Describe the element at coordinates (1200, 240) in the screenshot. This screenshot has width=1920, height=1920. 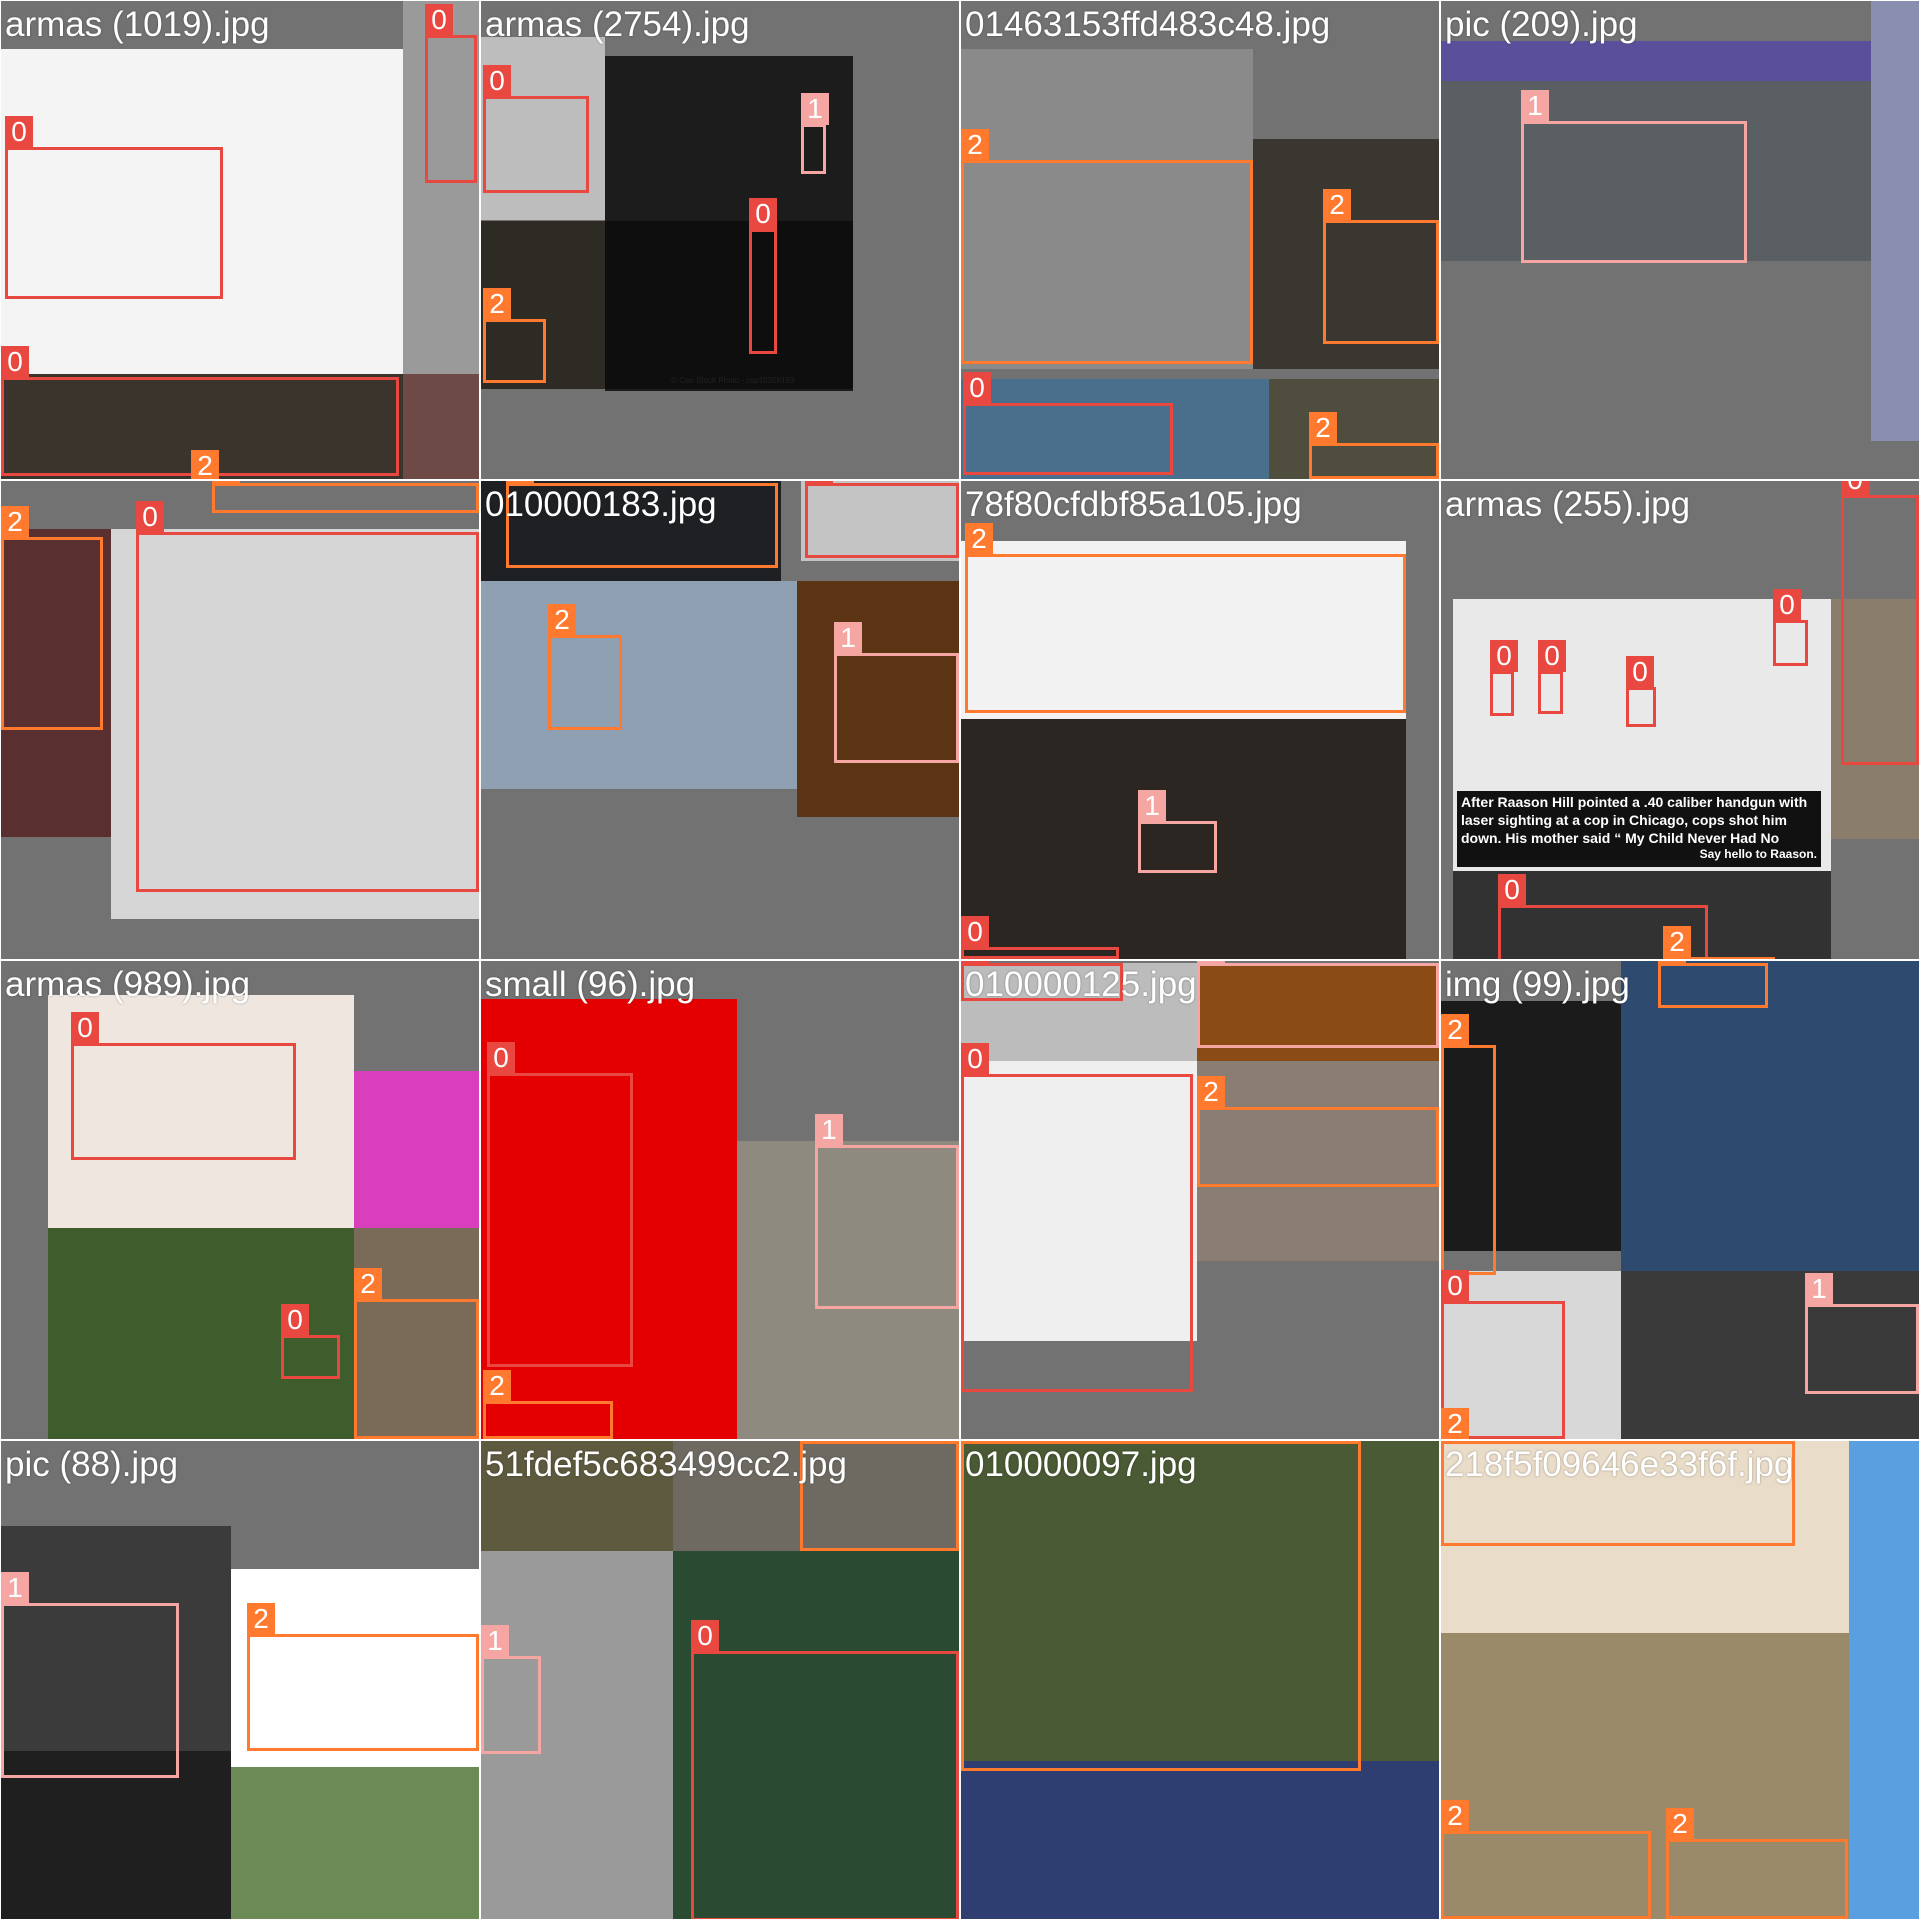
I see `mosaic-tile: 2 2 0 2 01463153ffd483c48.jpg` at that location.